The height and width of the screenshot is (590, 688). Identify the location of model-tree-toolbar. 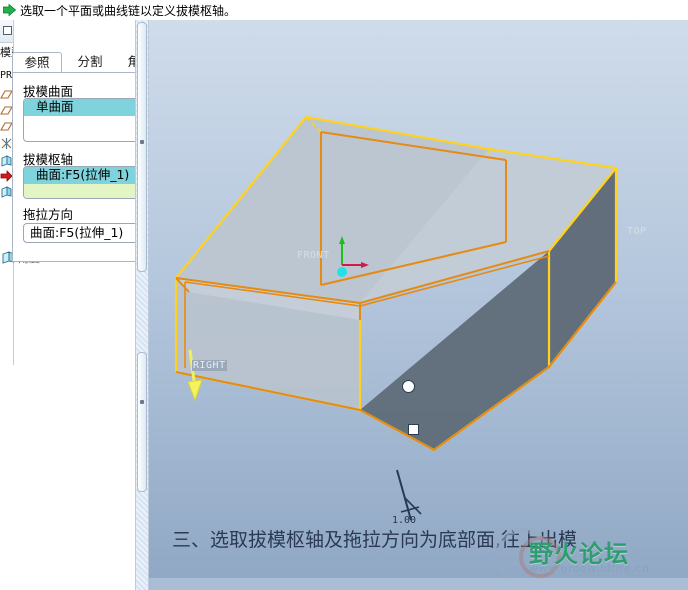
(6, 31).